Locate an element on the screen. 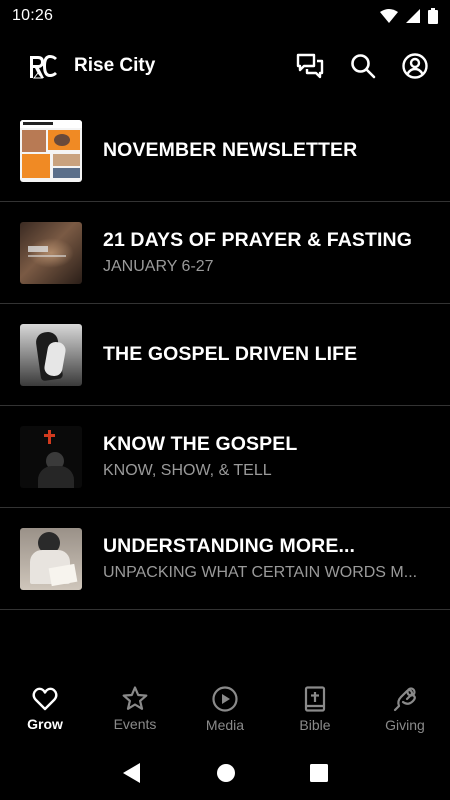 The image size is (450, 800). rise-city-logo is located at coordinates (43, 66).